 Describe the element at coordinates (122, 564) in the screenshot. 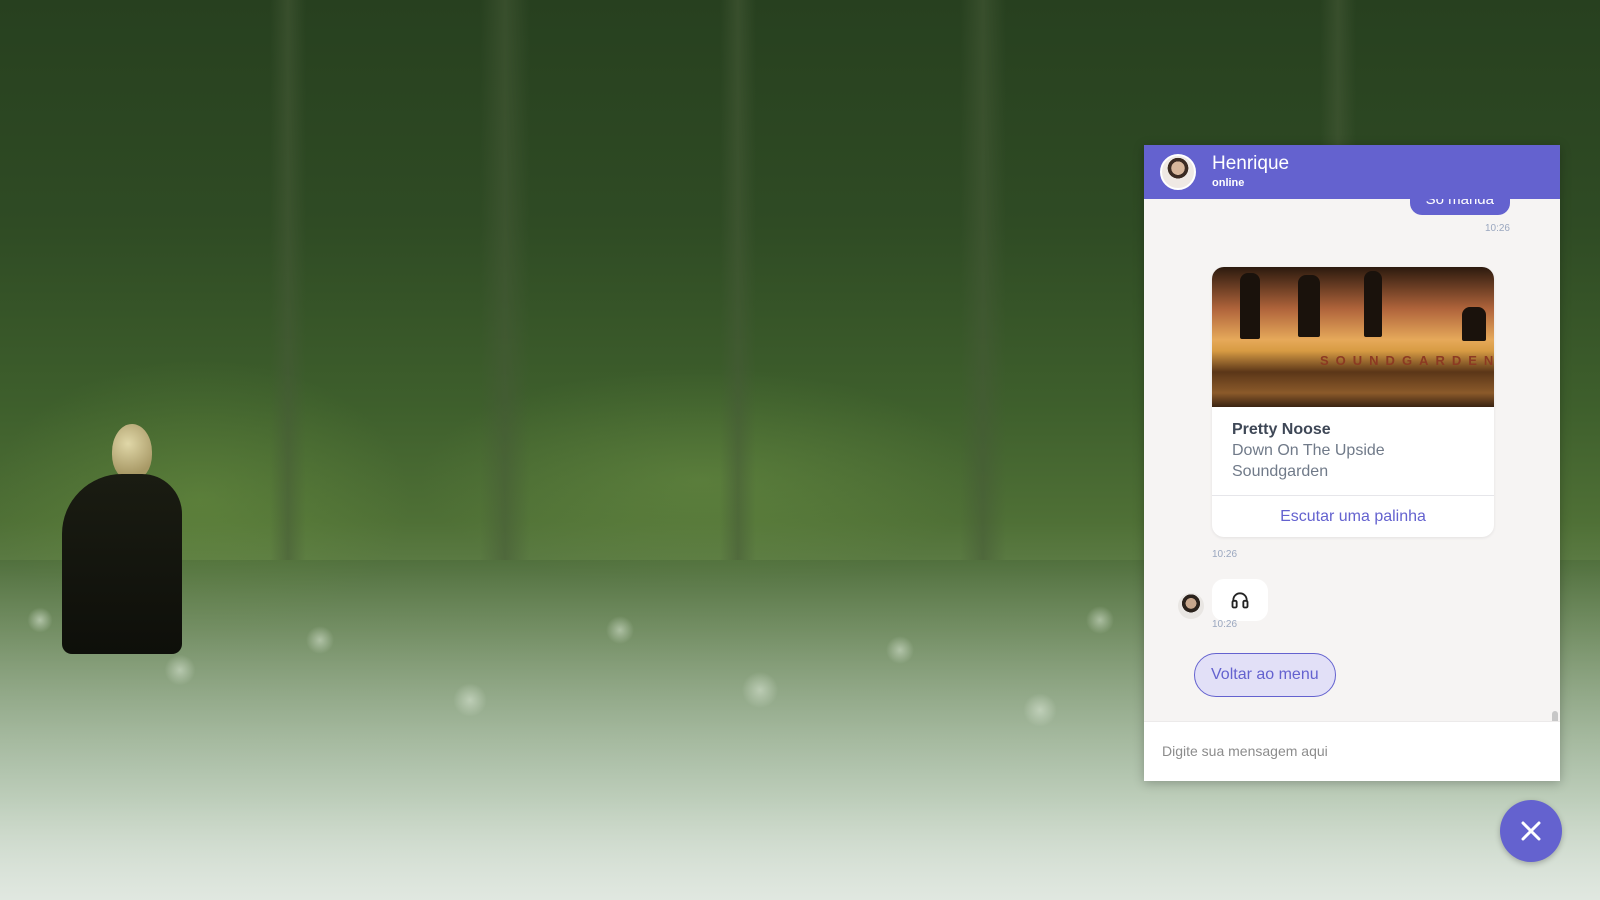

I see `figure-cloak` at that location.